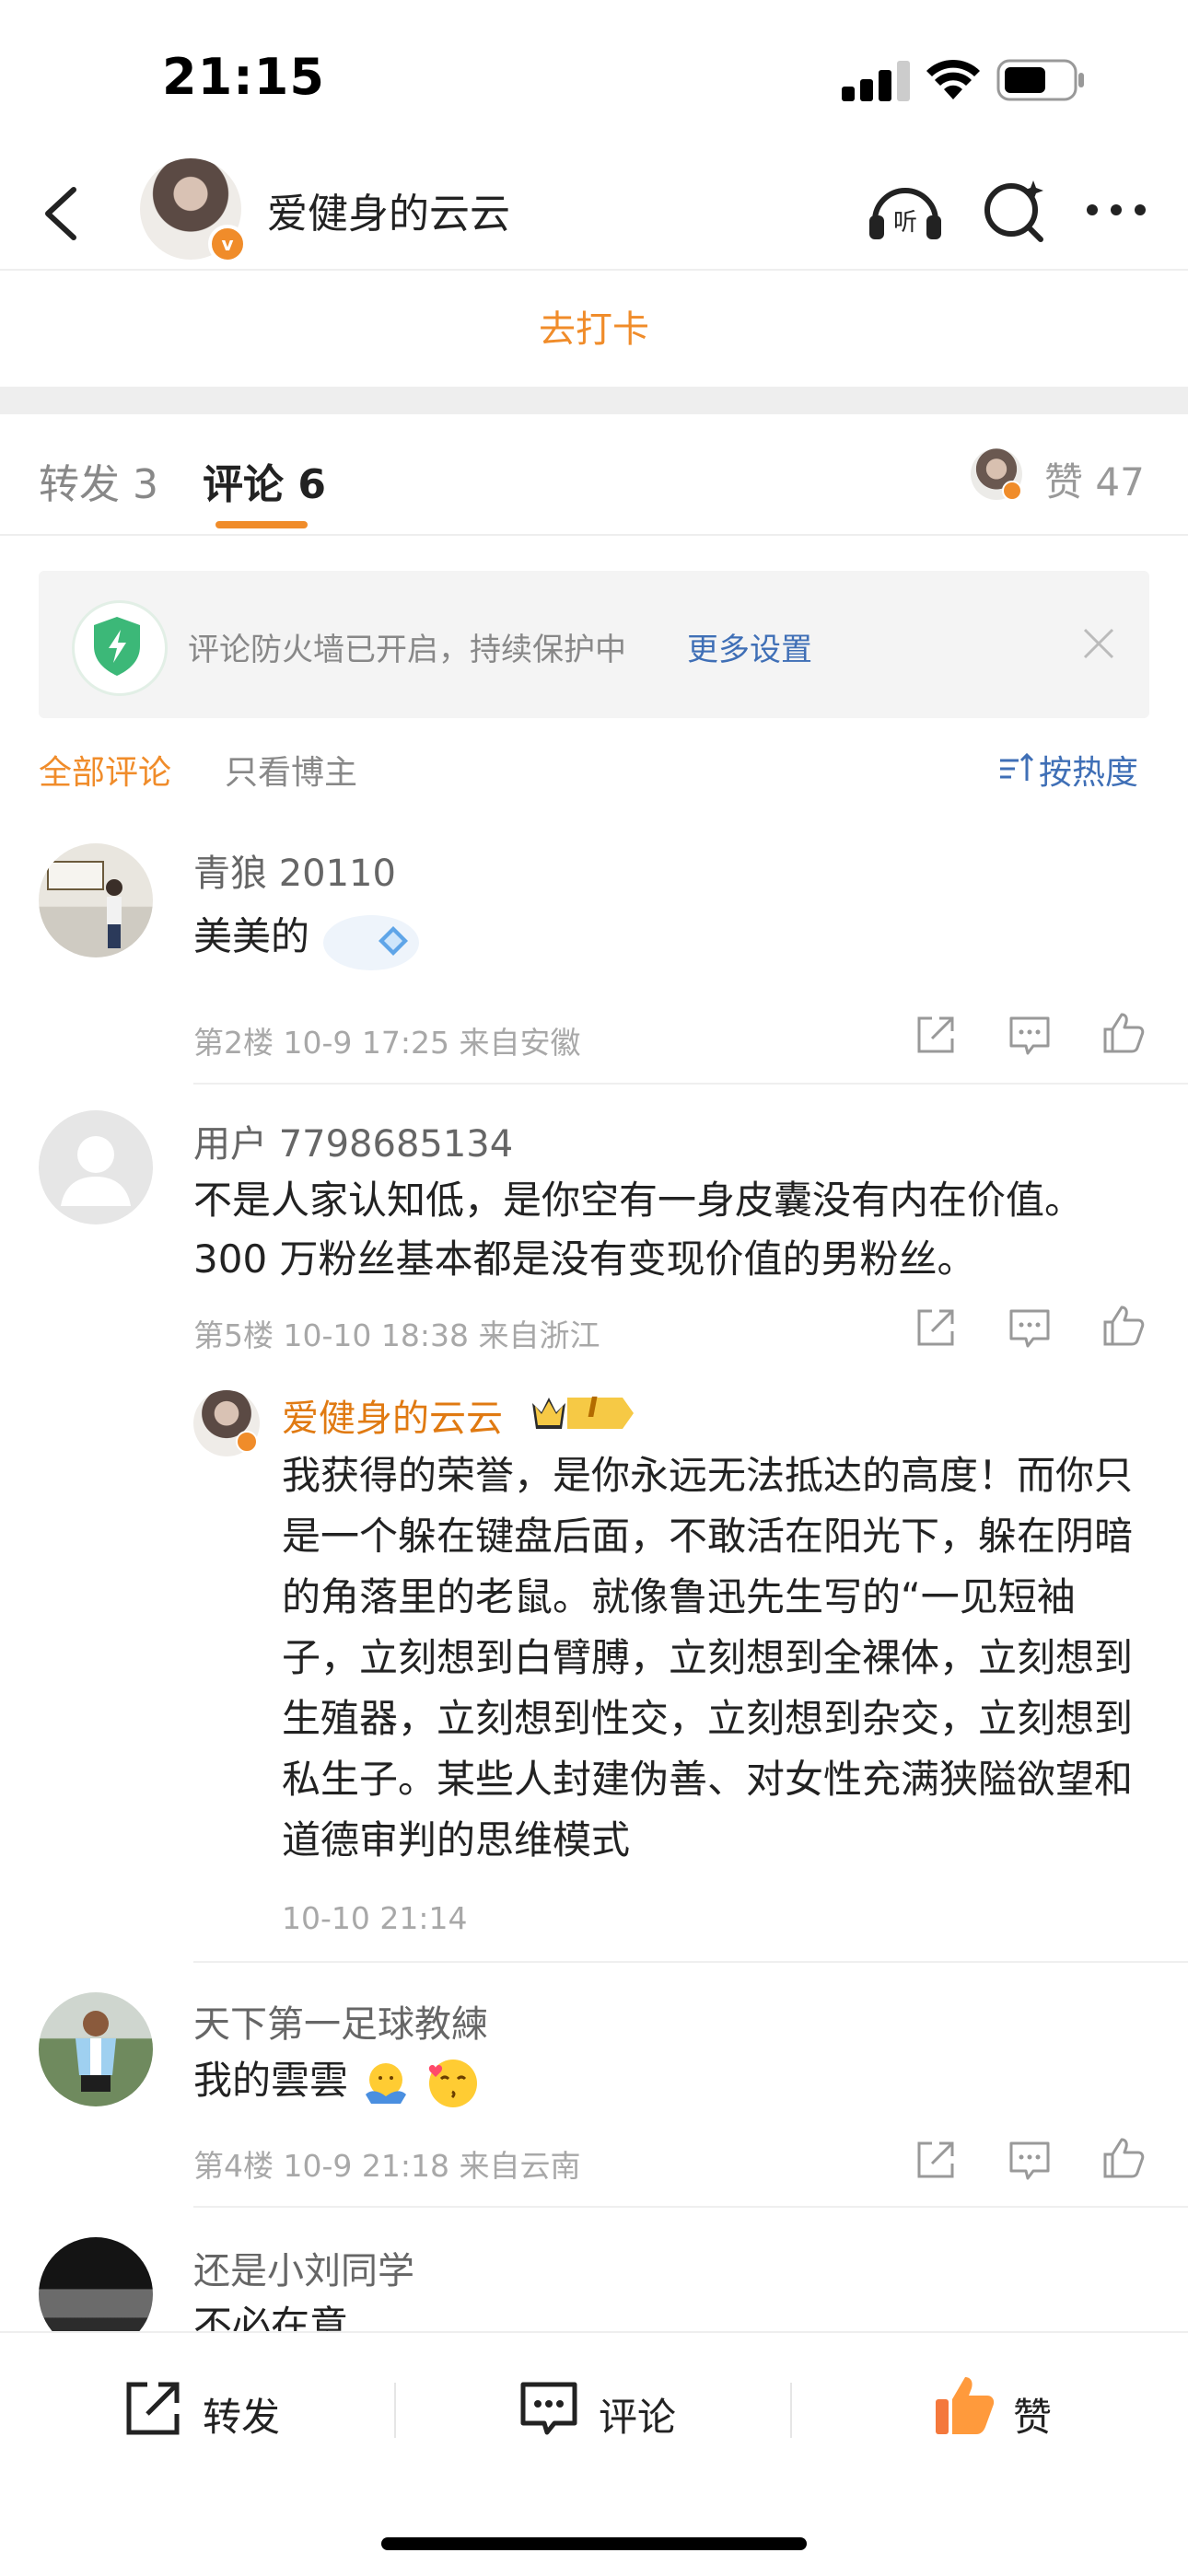  What do you see at coordinates (1016, 767) in the screenshot?
I see `sort-icon` at bounding box center [1016, 767].